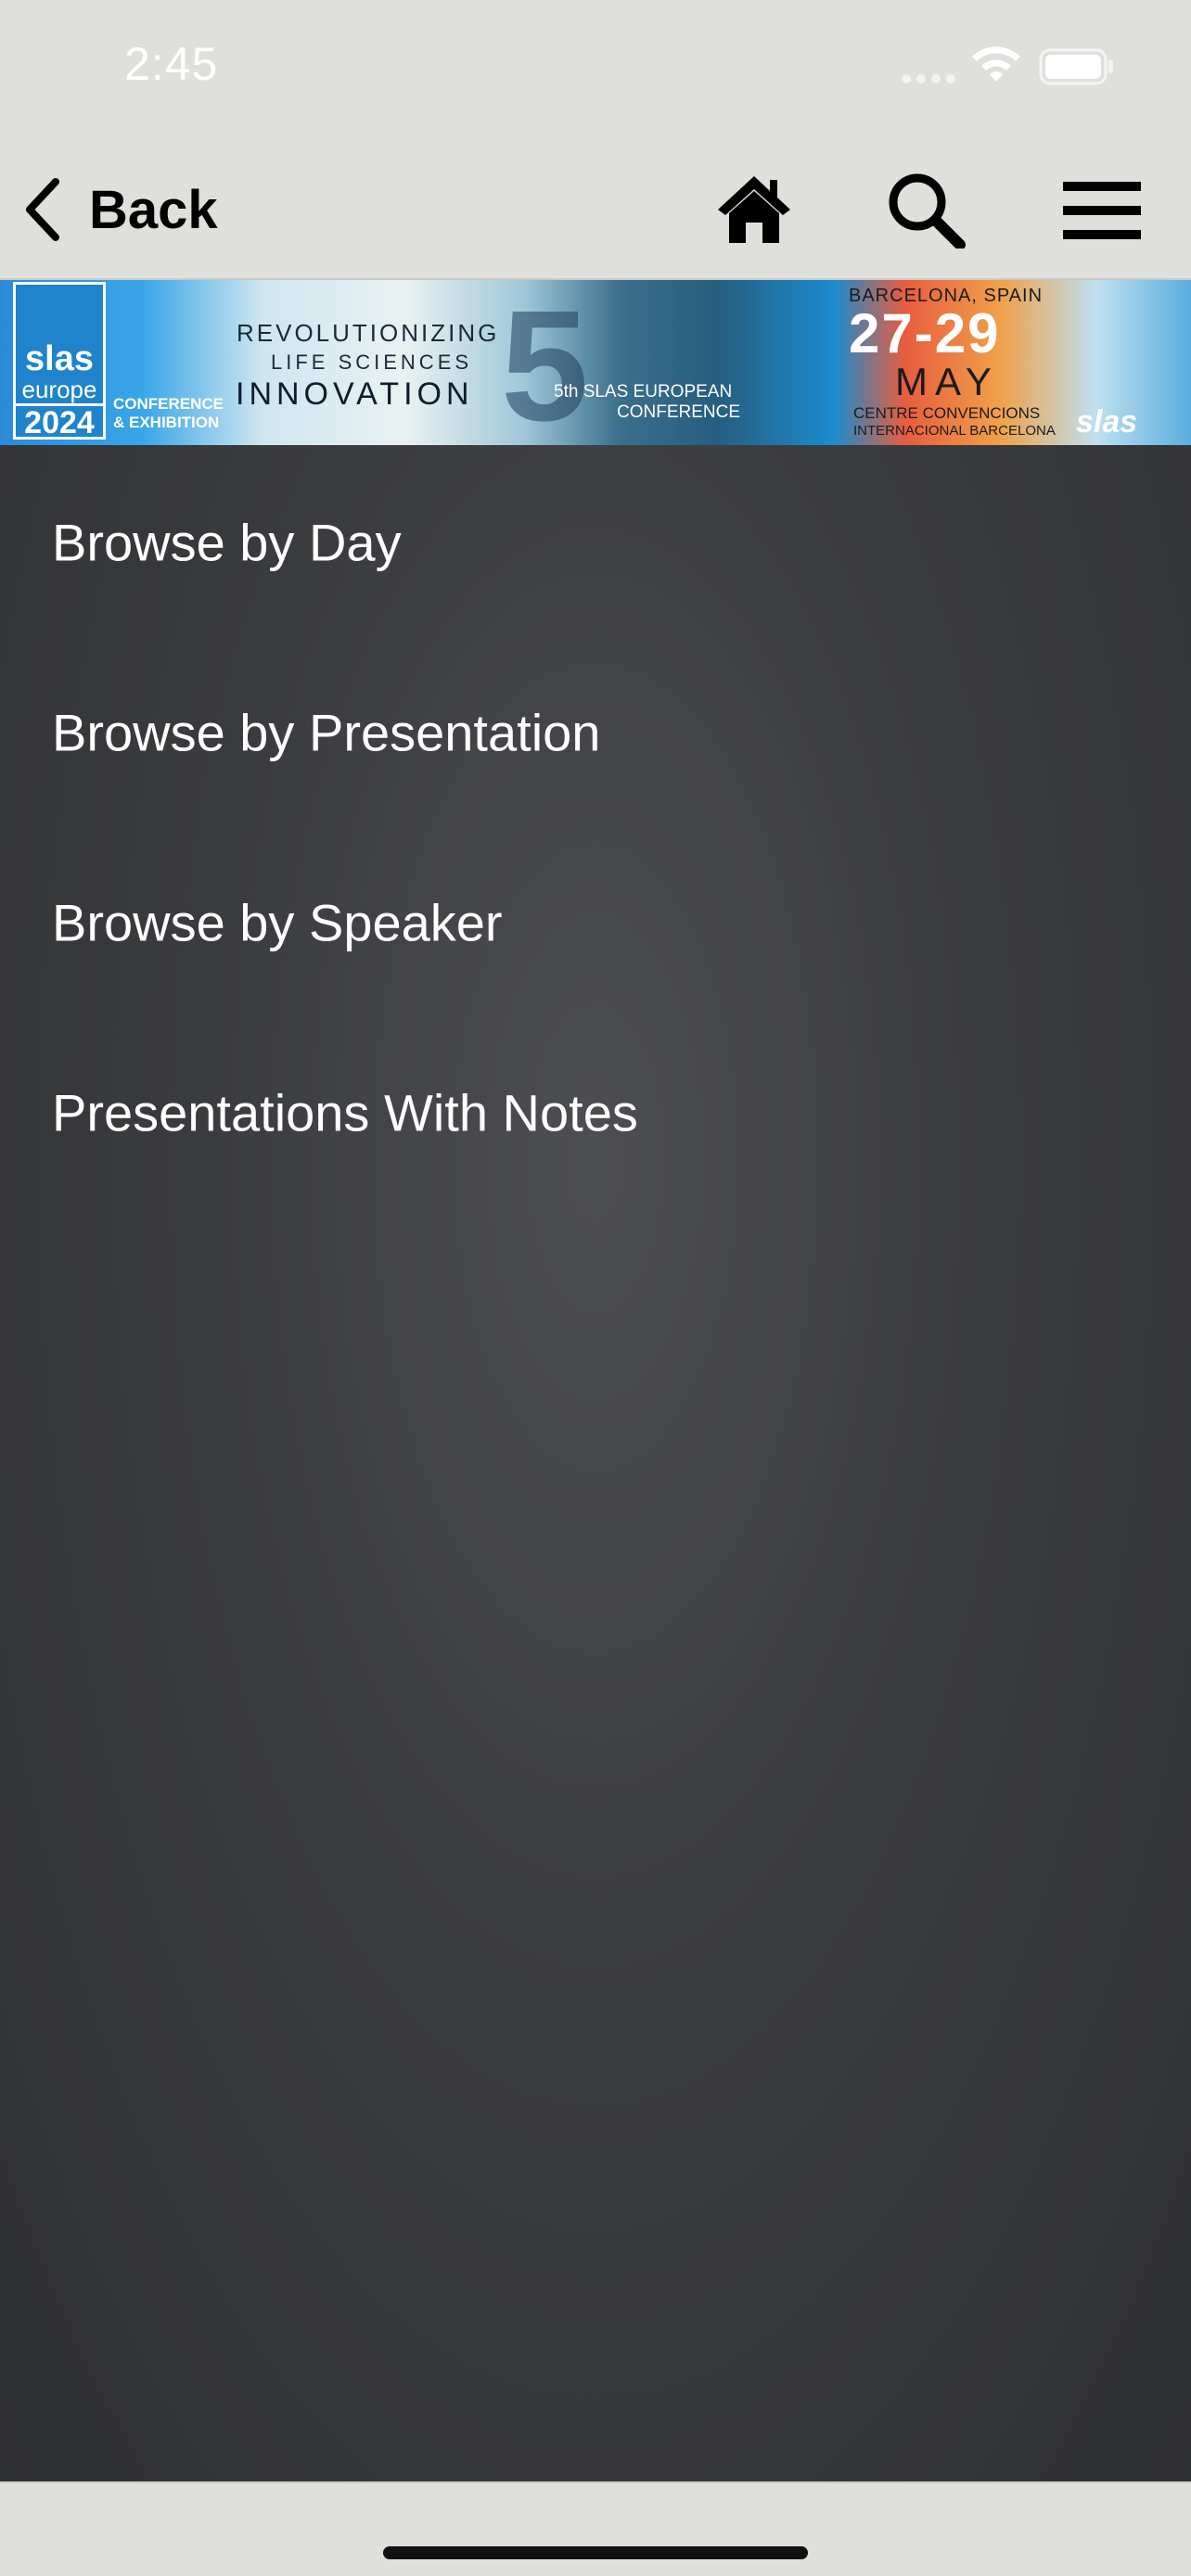  Describe the element at coordinates (929, 79) in the screenshot. I see `signal-icon` at that location.